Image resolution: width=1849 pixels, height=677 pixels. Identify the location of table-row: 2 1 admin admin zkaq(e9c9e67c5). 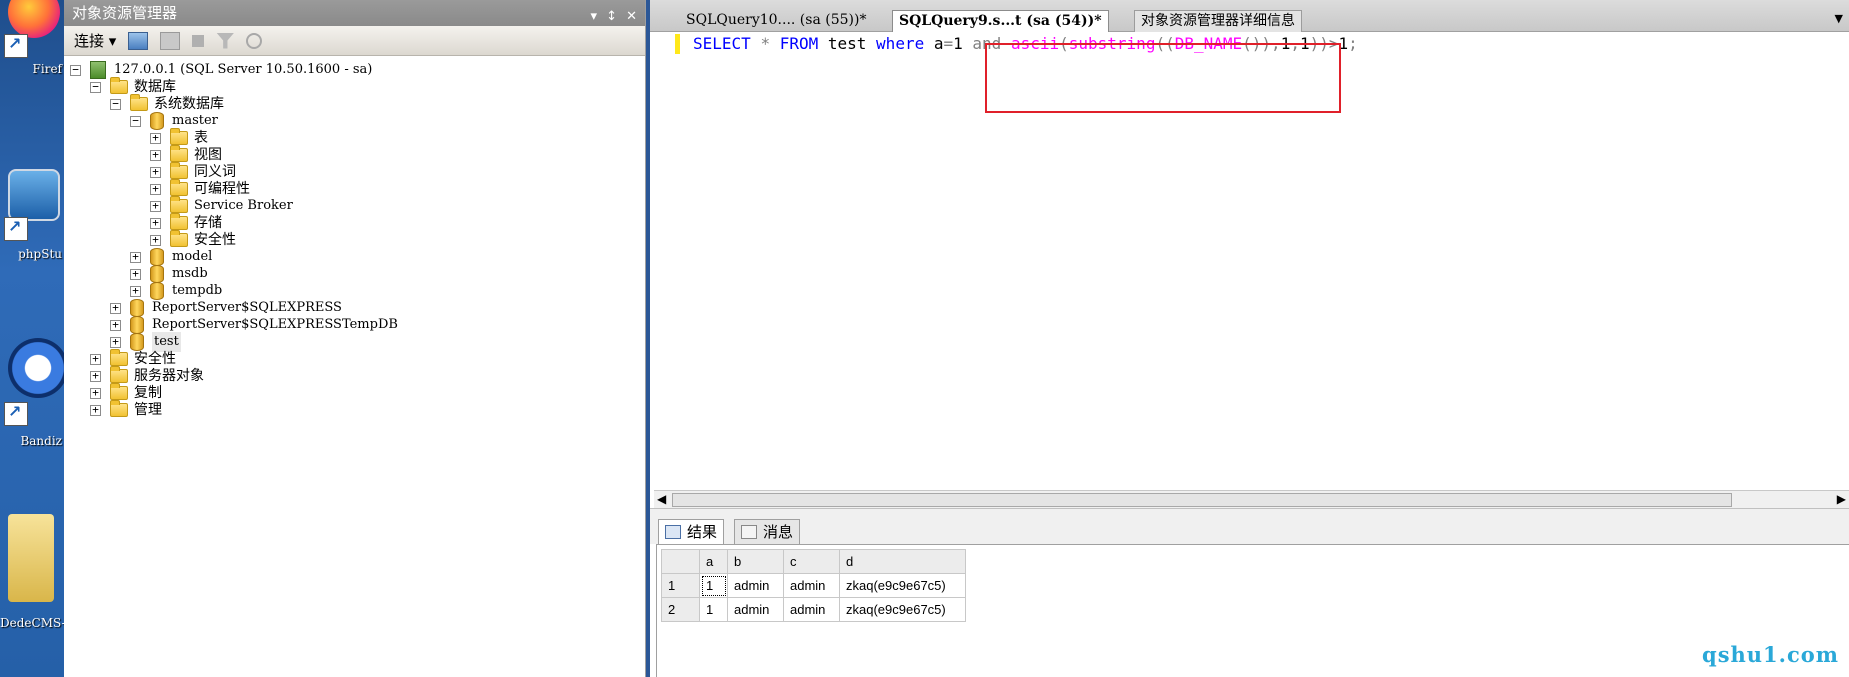
(813, 609).